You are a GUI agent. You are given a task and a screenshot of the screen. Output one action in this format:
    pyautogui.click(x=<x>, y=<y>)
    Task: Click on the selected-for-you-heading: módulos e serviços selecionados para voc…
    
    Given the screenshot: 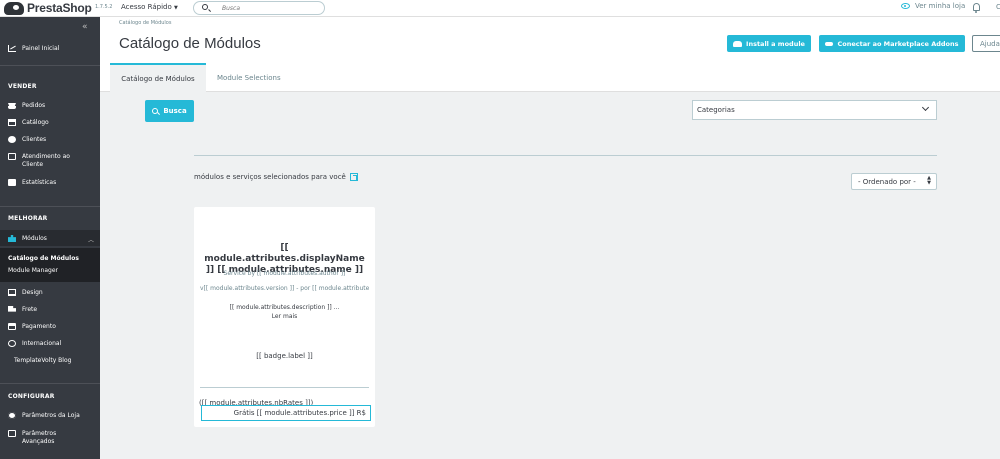 What is the action you would take?
    pyautogui.click(x=276, y=177)
    